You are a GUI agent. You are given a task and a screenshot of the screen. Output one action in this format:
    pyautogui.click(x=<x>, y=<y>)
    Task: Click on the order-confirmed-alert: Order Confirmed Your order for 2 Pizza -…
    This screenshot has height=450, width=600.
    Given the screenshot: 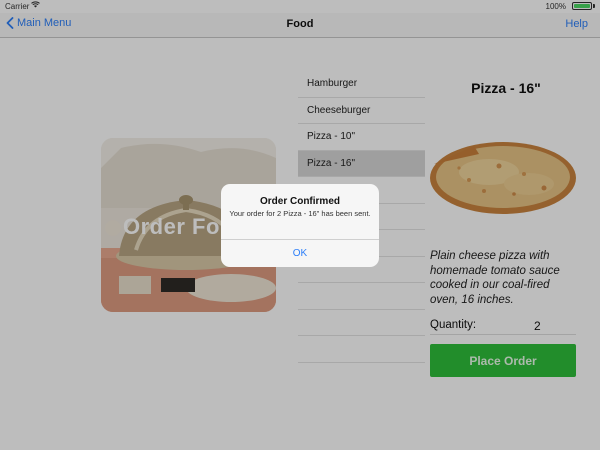 What is the action you would take?
    pyautogui.click(x=300, y=225)
    